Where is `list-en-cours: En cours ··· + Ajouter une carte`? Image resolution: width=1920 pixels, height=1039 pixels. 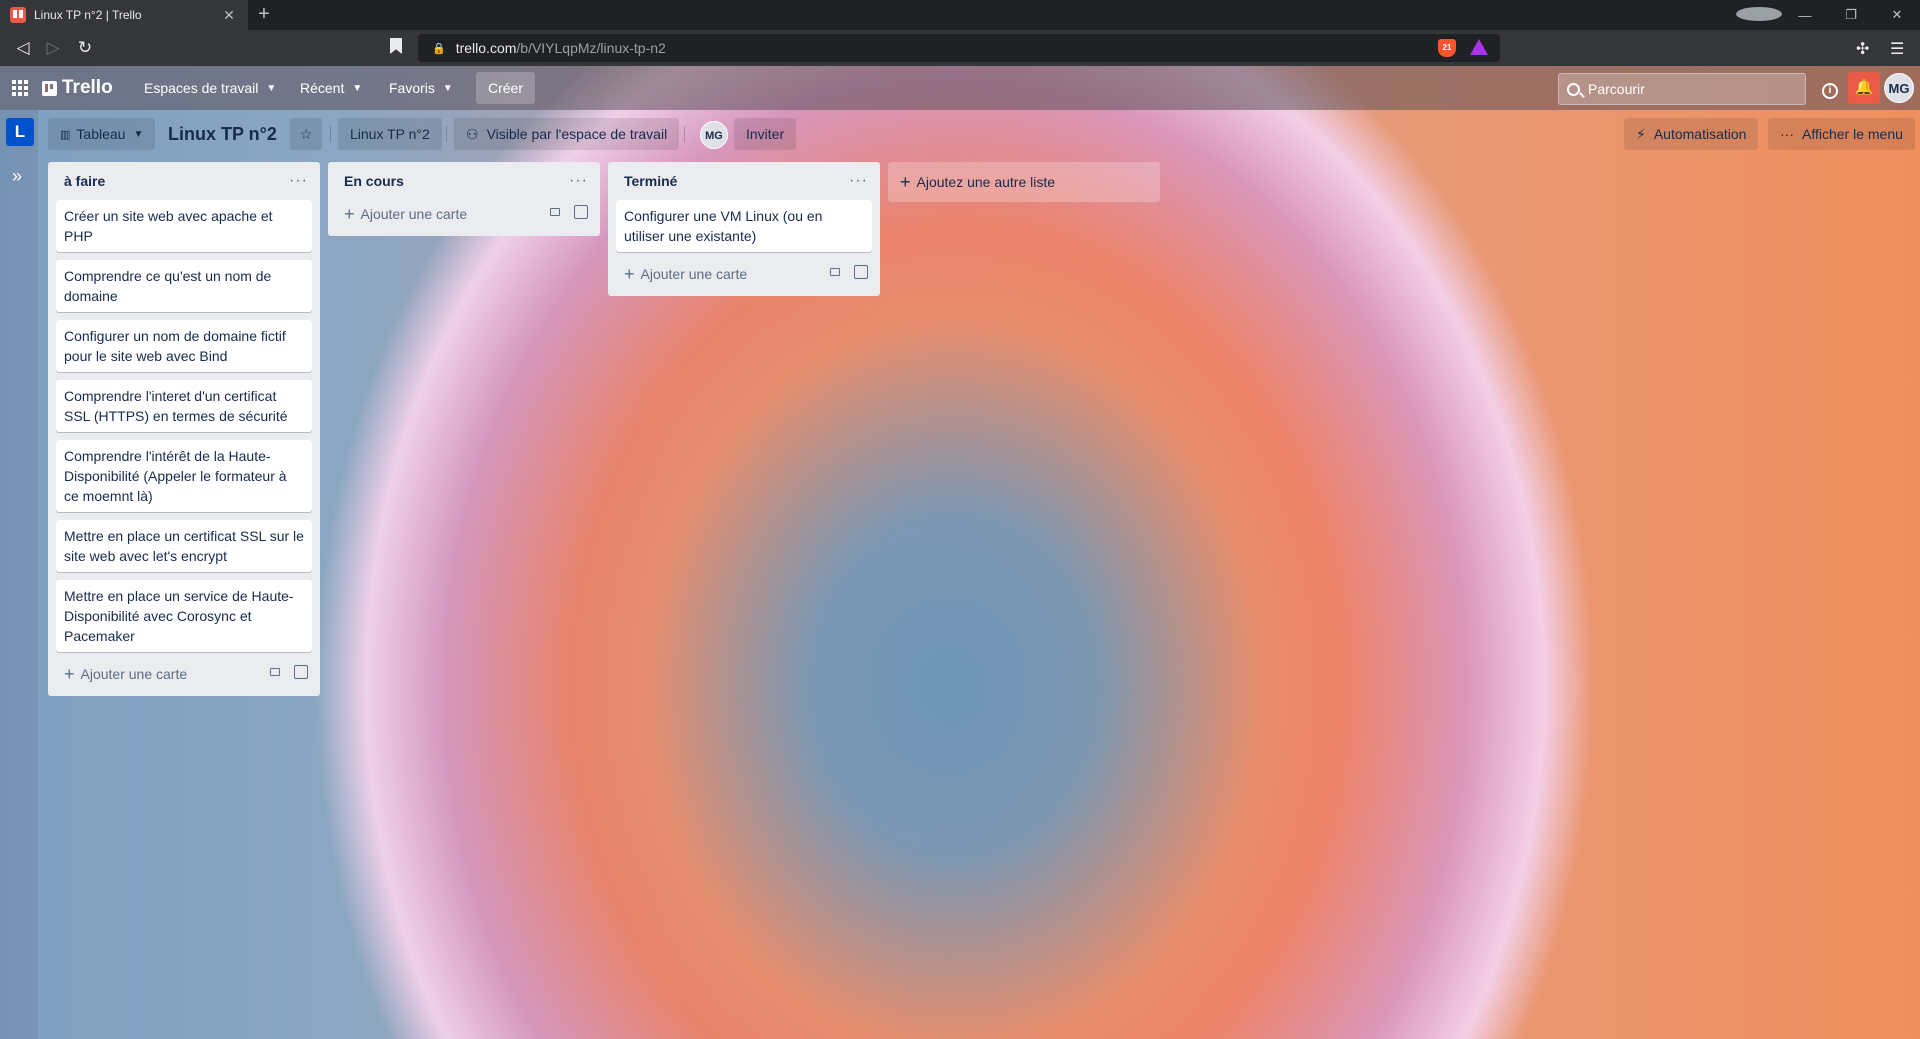 list-en-cours: En cours ··· + Ajouter une carte is located at coordinates (464, 199).